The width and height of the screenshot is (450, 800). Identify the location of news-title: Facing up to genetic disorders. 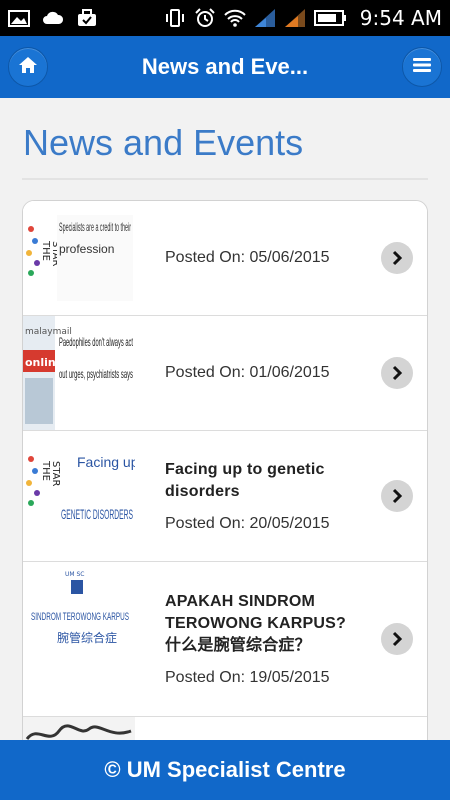
(245, 480).